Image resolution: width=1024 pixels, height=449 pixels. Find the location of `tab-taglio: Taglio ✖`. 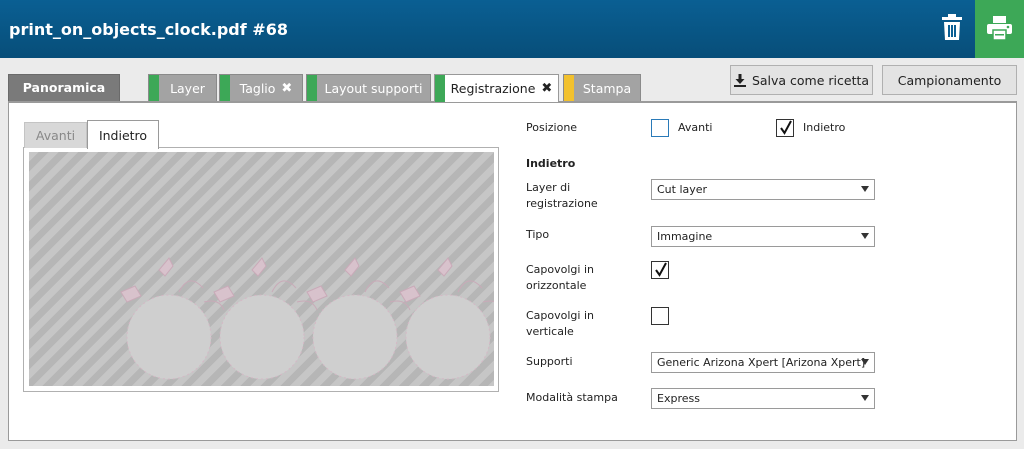

tab-taglio: Taglio ✖ is located at coordinates (261, 87).